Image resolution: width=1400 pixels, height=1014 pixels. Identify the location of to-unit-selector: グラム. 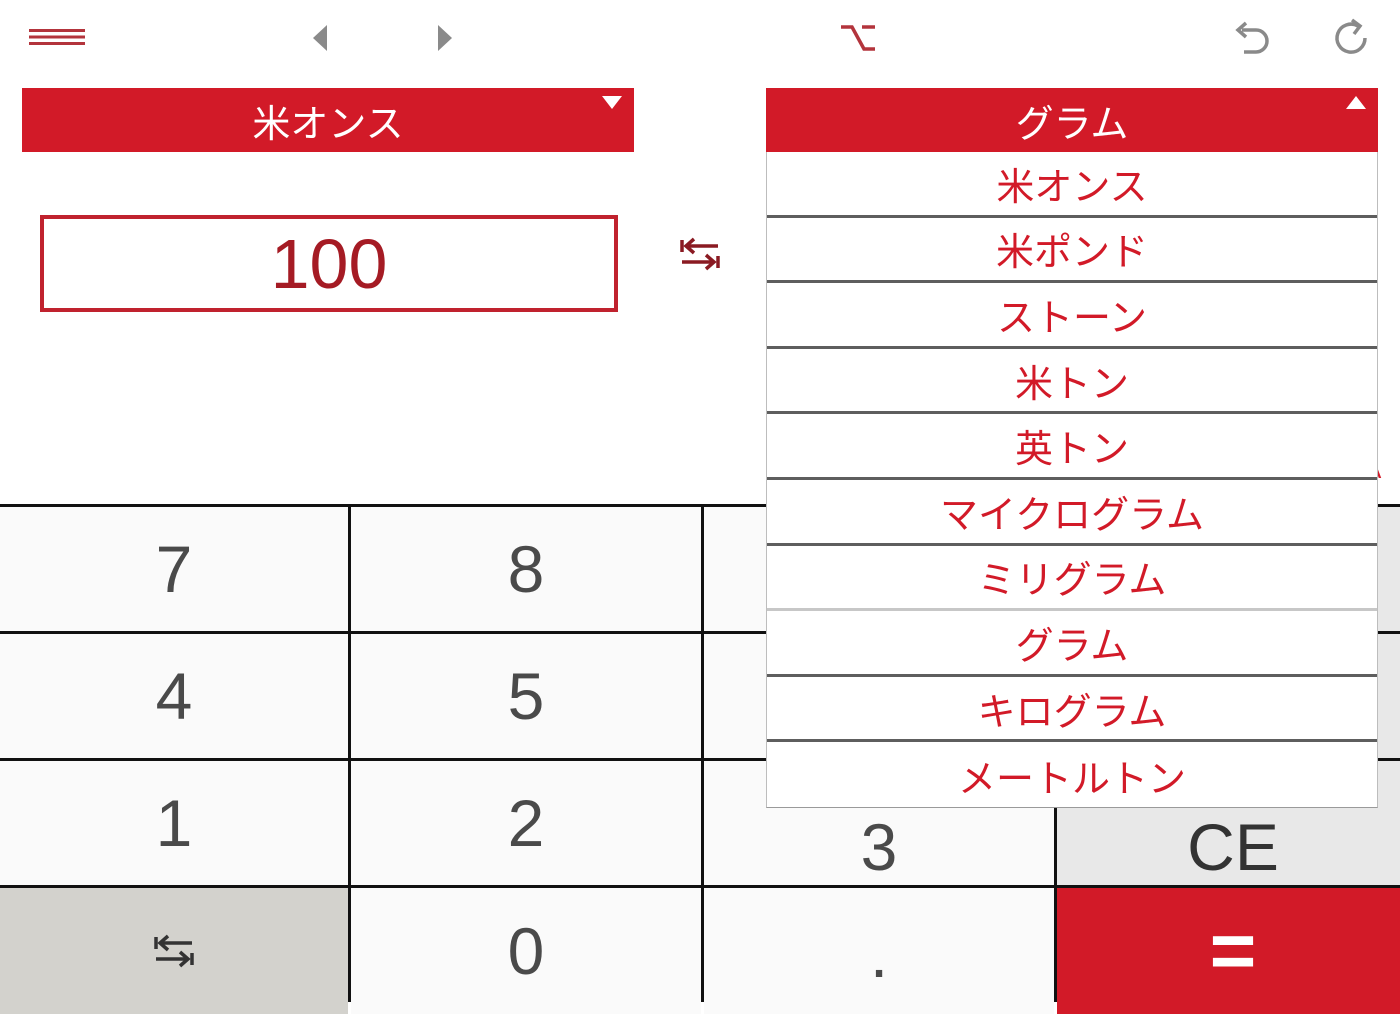
(1072, 120).